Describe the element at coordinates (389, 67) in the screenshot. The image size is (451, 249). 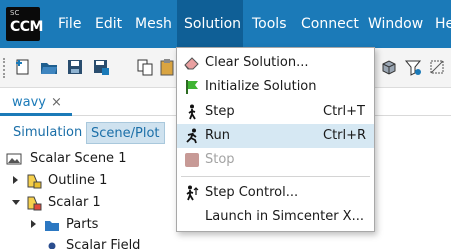
I see `mesh-view-icon` at that location.